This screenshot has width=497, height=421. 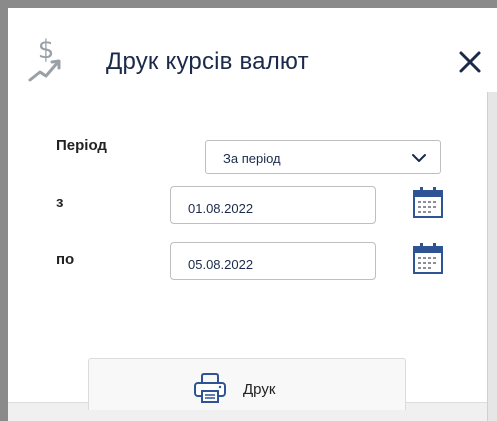 What do you see at coordinates (470, 62) in the screenshot?
I see `close-icon` at bounding box center [470, 62].